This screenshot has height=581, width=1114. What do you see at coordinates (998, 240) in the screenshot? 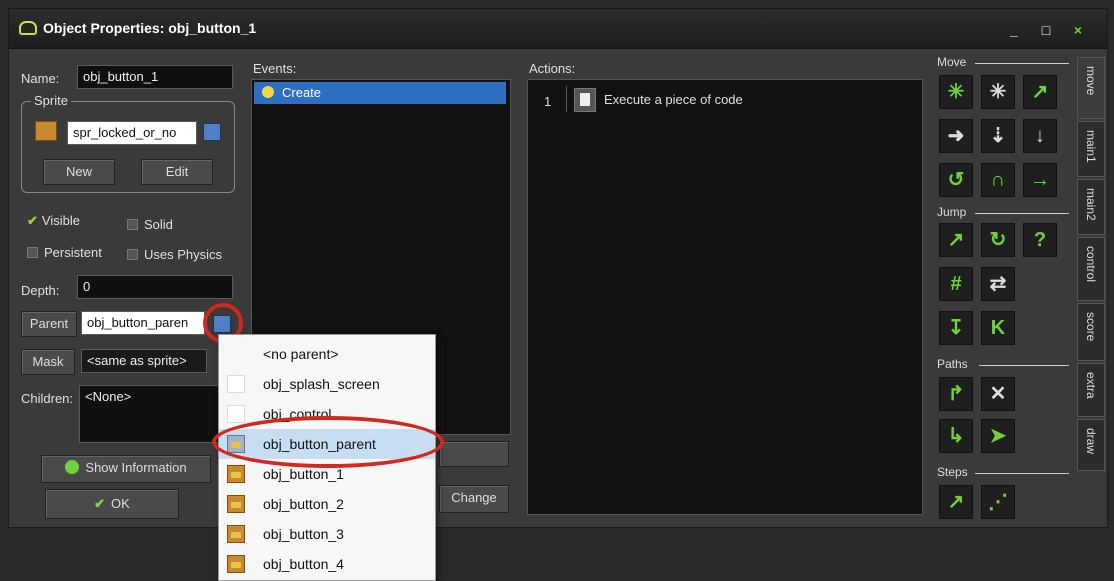
I see `jump-to-start-icon: ↻` at bounding box center [998, 240].